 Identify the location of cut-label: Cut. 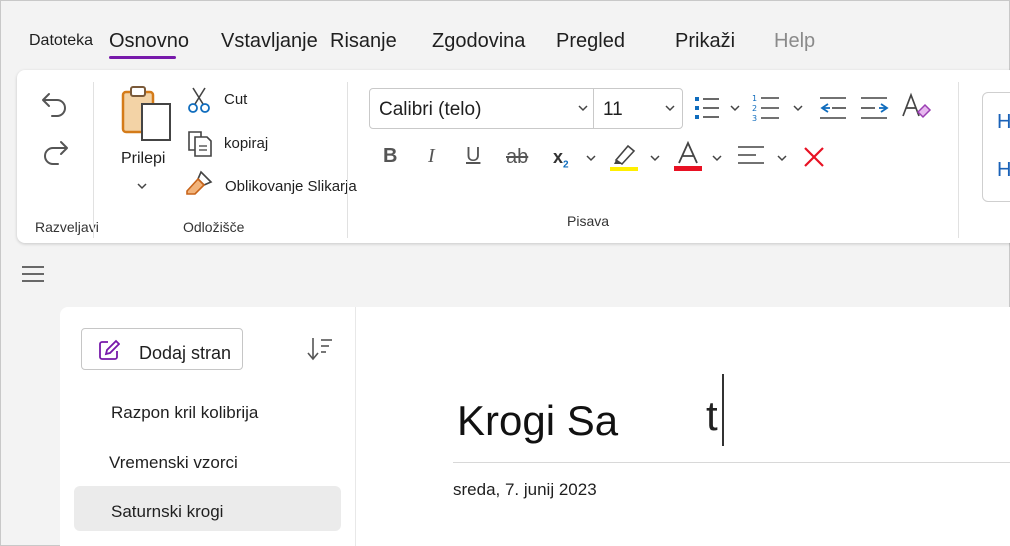
(235, 99).